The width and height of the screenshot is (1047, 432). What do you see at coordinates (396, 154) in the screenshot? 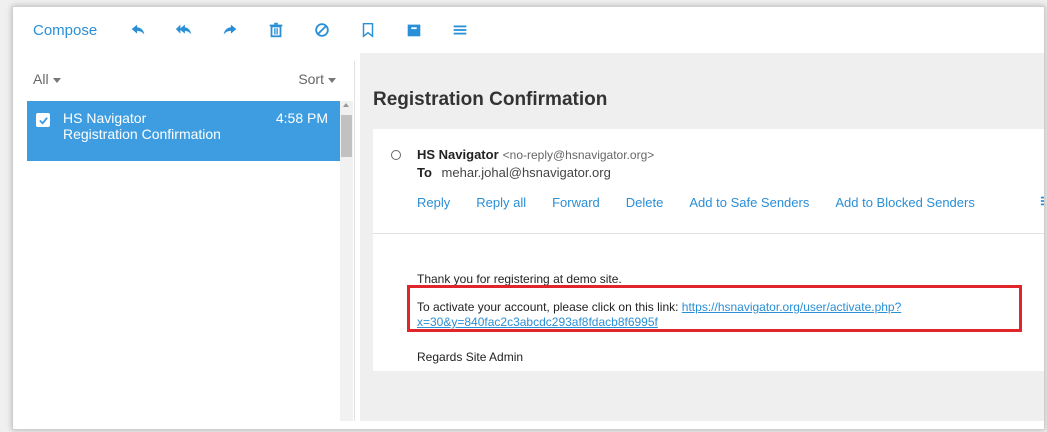
I see `select-radio` at bounding box center [396, 154].